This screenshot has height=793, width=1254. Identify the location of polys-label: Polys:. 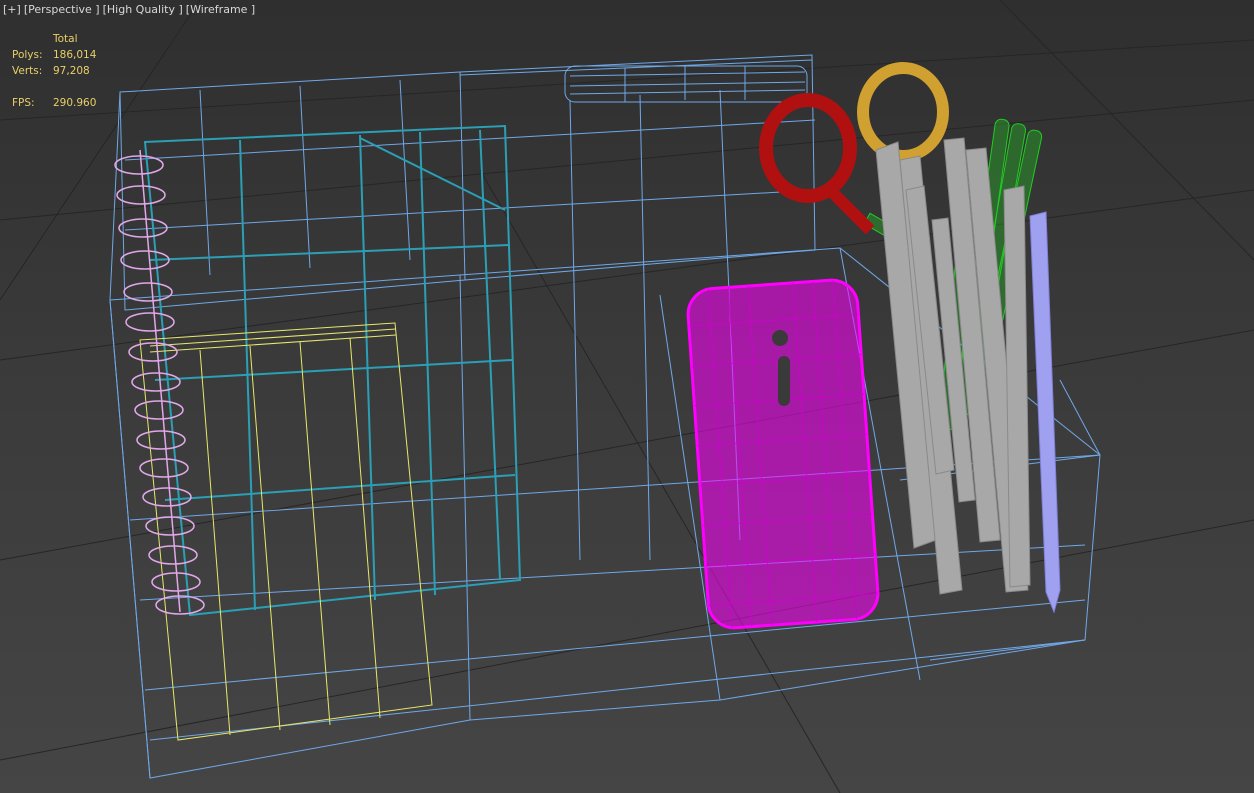
(27, 55).